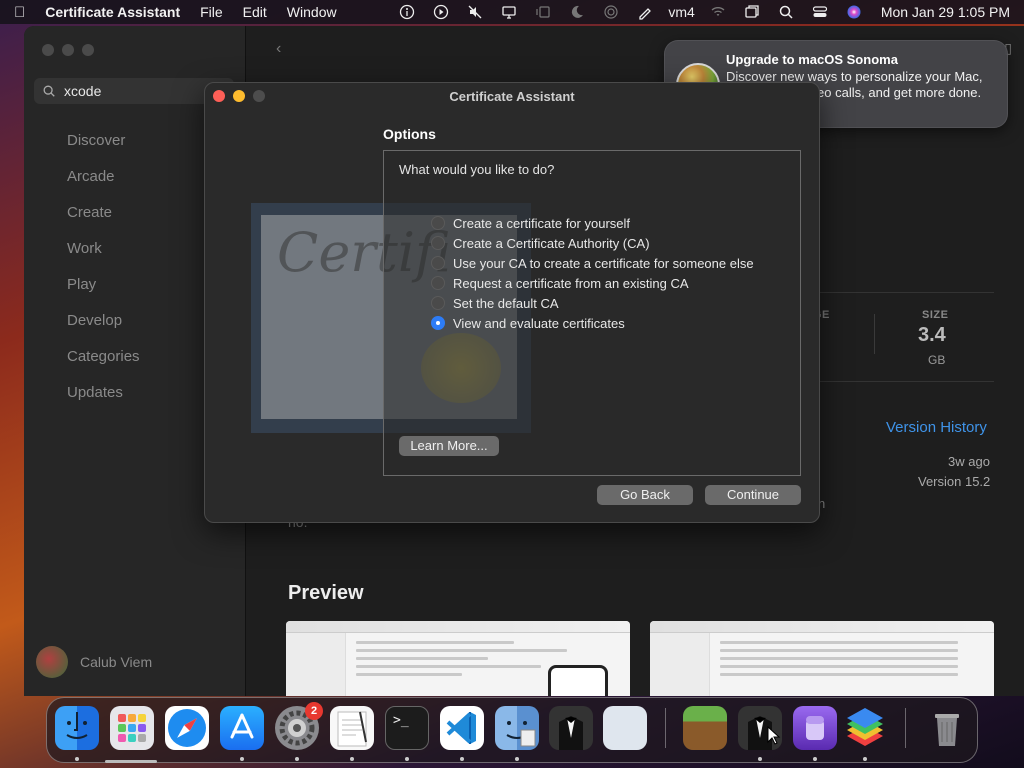 The width and height of the screenshot is (1024, 768). Describe the element at coordinates (116, 662) in the screenshot. I see `user-name: Calub Viem` at that location.